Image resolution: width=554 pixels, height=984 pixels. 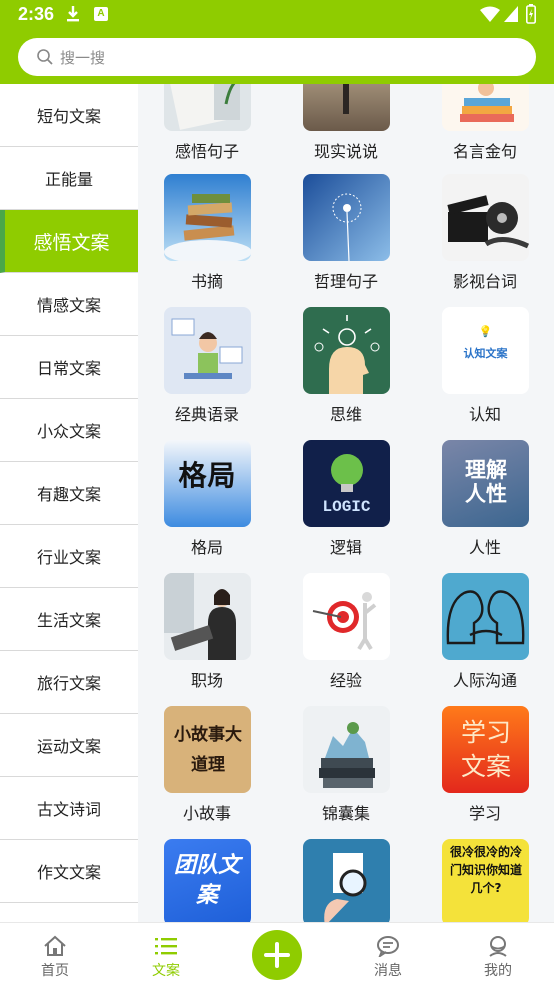 I want to click on sidebar-item-label: 短句文案, so click(x=68, y=116).